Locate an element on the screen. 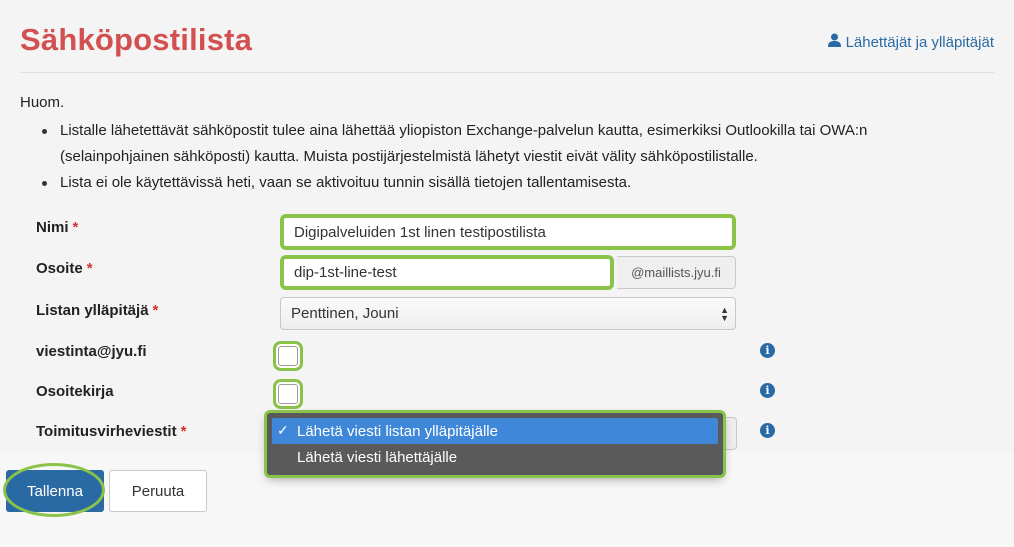 The image size is (1014, 547). address-label: Osoite * is located at coordinates (64, 268).